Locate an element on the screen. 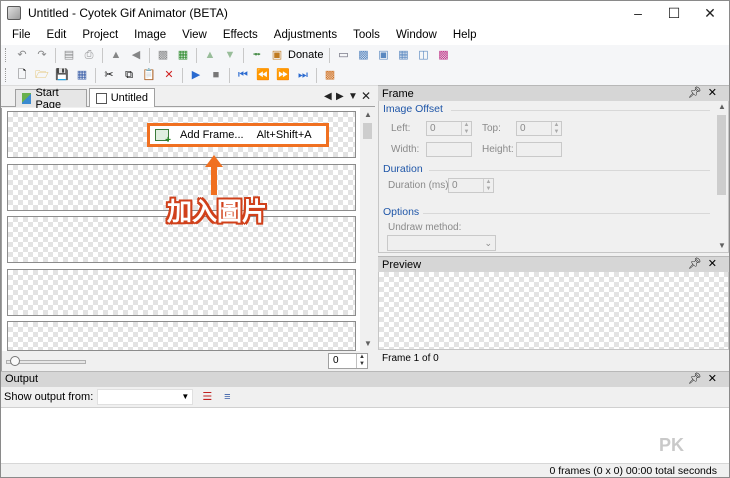 The height and width of the screenshot is (478, 730). copy-icon: ⧉ is located at coordinates (129, 75).